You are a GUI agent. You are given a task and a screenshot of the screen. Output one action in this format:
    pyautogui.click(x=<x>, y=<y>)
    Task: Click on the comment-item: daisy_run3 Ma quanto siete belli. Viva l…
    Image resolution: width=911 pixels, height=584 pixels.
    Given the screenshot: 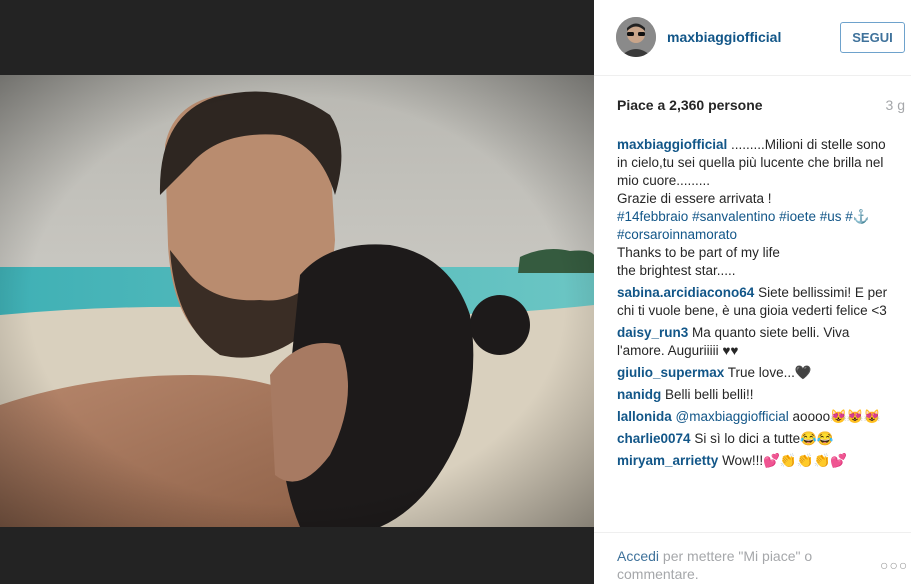 What is the action you would take?
    pyautogui.click(x=754, y=342)
    